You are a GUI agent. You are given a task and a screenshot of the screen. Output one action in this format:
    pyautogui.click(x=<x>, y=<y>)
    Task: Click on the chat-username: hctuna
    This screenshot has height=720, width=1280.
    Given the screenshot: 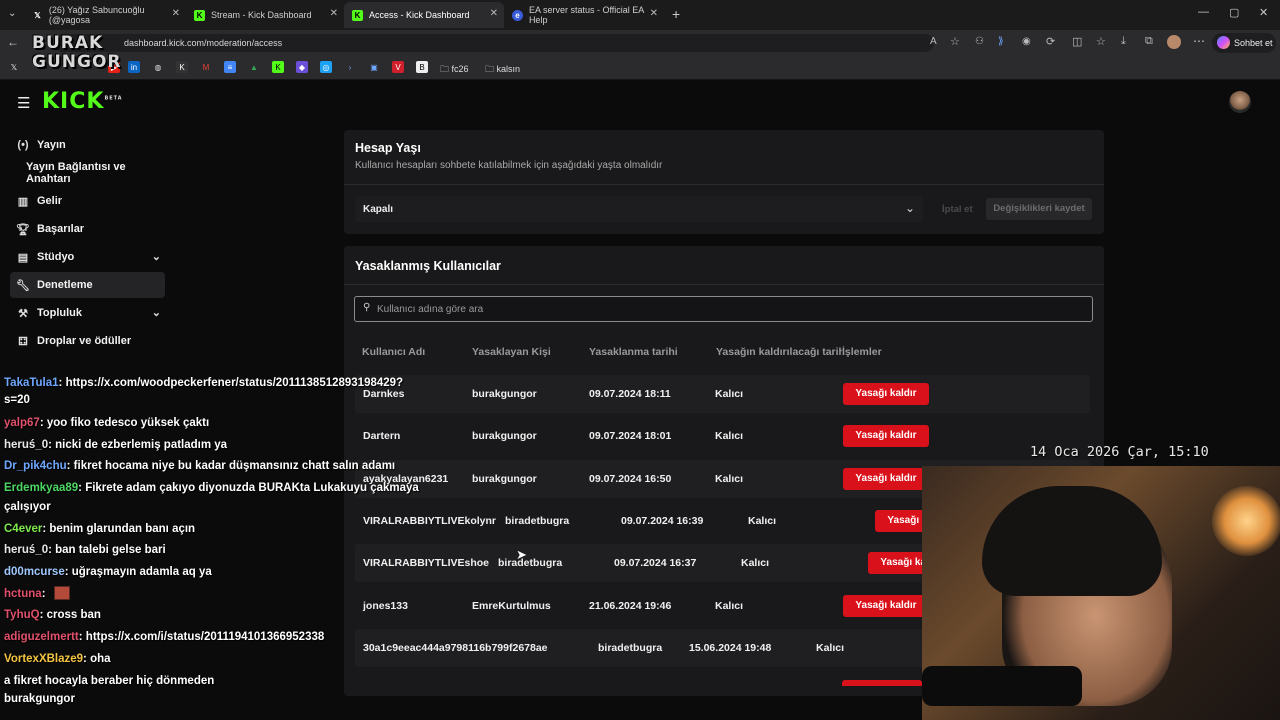 What is the action you would take?
    pyautogui.click(x=23, y=594)
    